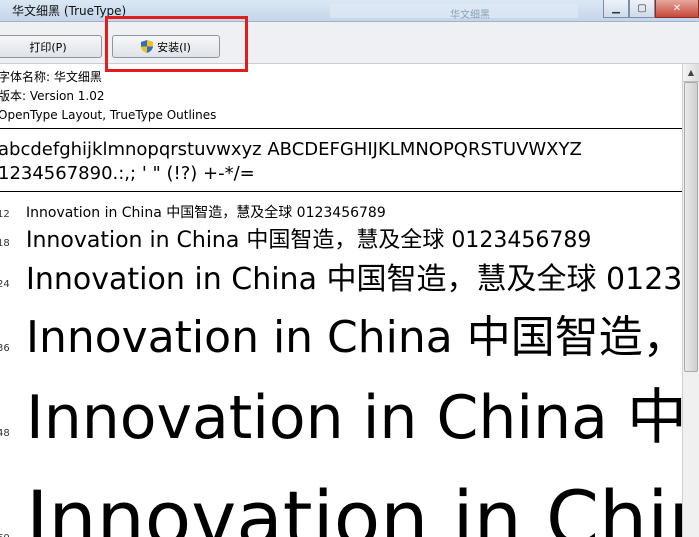 This screenshot has width=699, height=537. What do you see at coordinates (51, 77) in the screenshot?
I see `font-name-line: 字体名称: 华文细黑` at bounding box center [51, 77].